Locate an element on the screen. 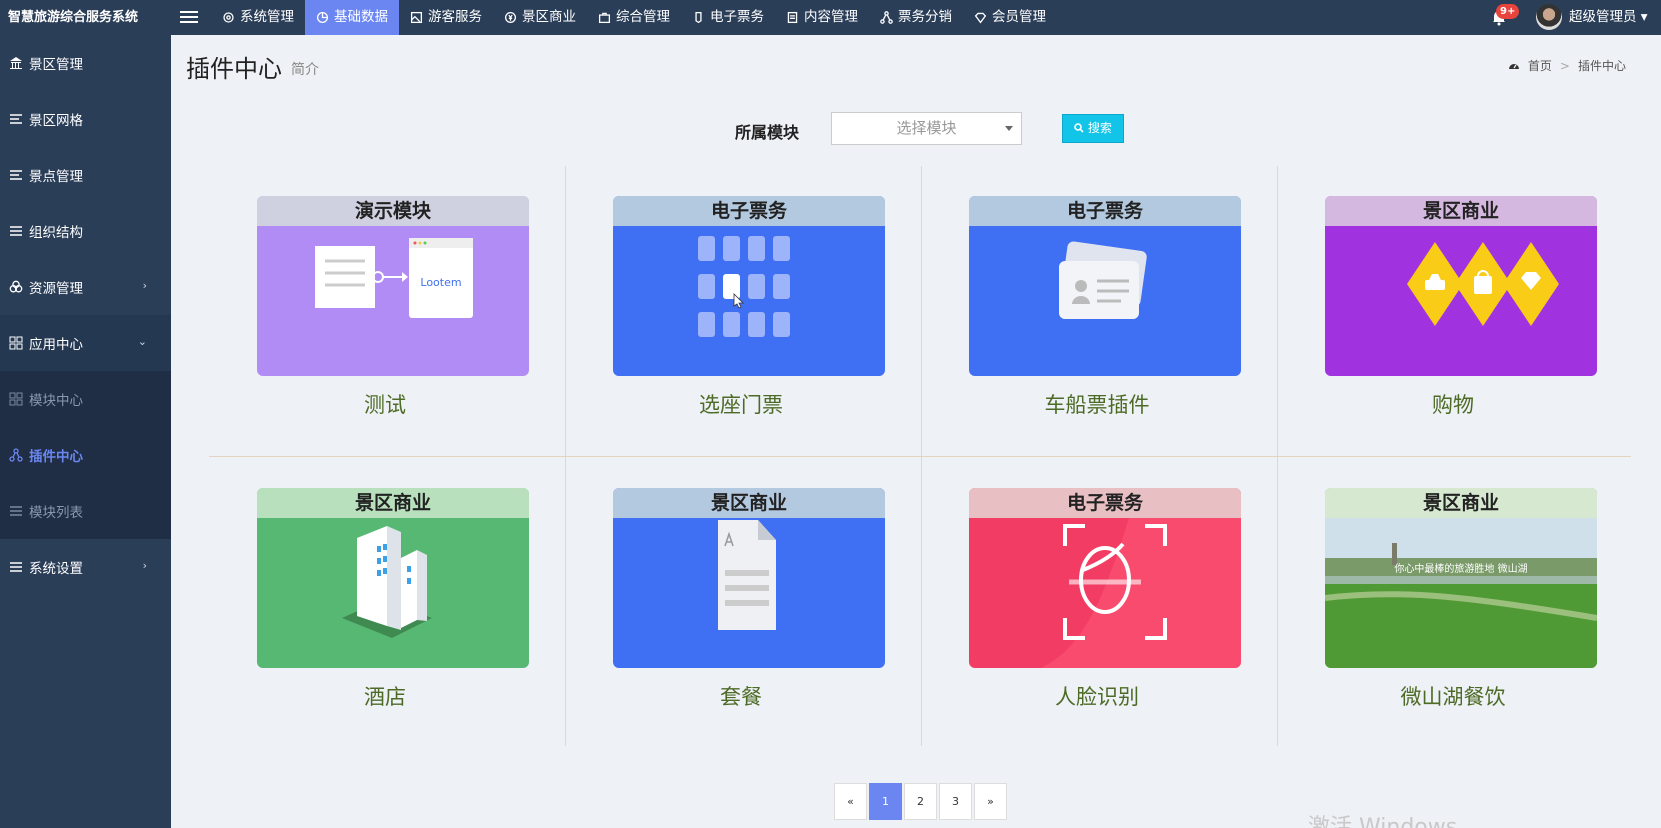 The image size is (1661, 828). lake-photo: 你心中最棒的旅游胜地 微山湖 is located at coordinates (1461, 593).